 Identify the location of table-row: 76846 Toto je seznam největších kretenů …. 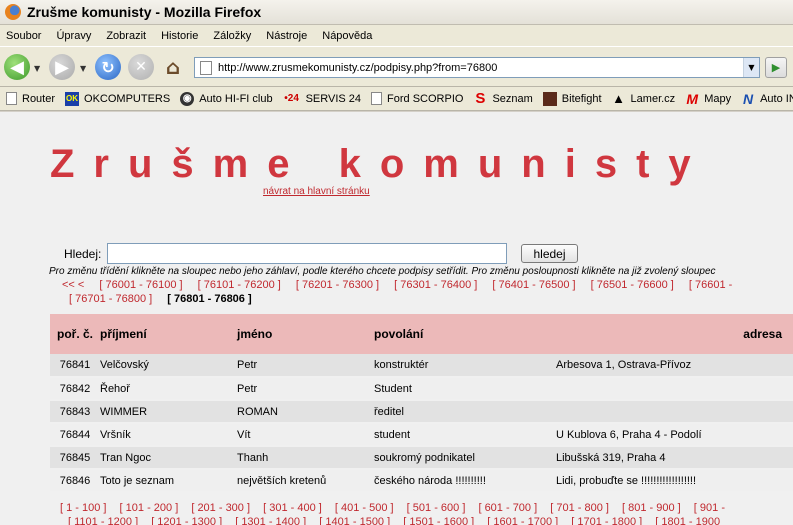
(421, 481).